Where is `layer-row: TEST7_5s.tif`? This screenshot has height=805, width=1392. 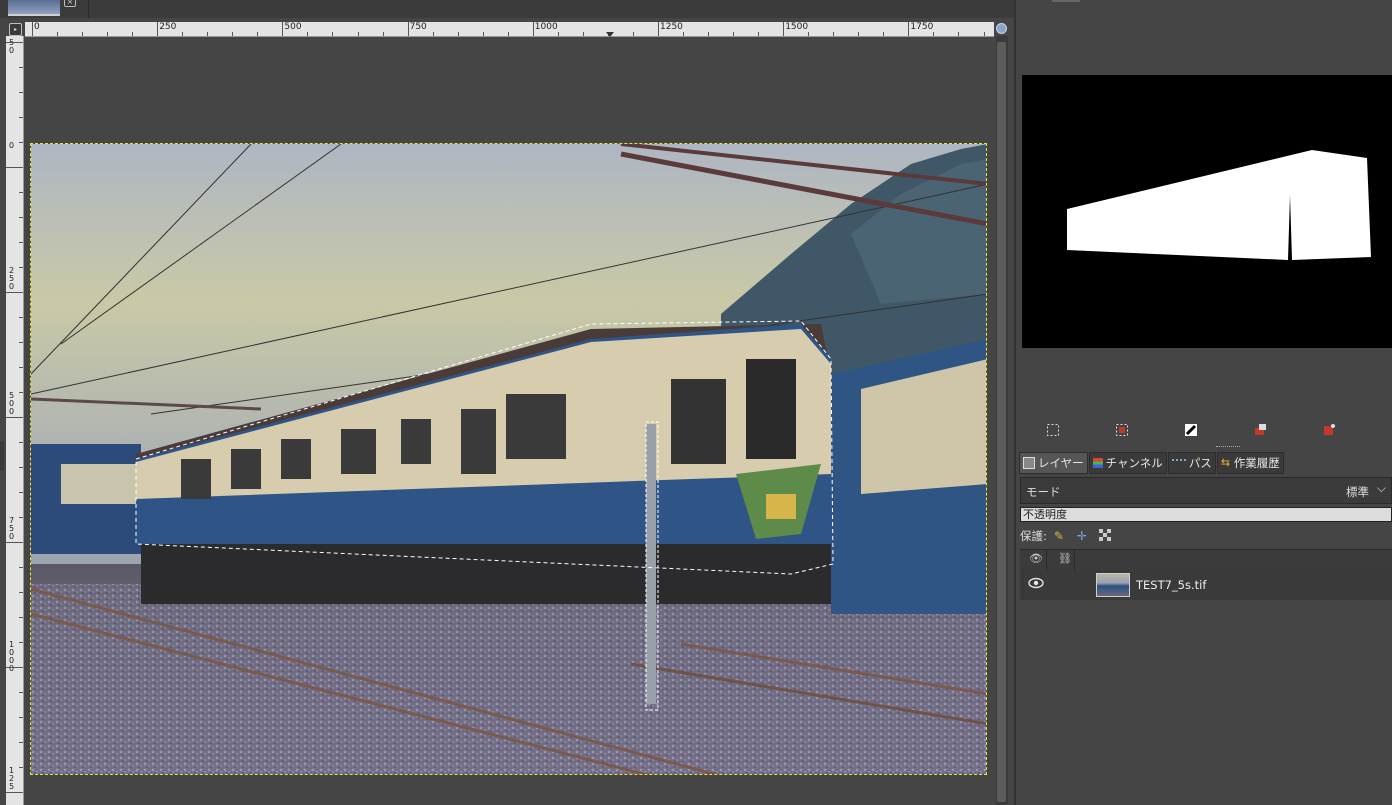
layer-row: TEST7_5s.tif is located at coordinates (1206, 585).